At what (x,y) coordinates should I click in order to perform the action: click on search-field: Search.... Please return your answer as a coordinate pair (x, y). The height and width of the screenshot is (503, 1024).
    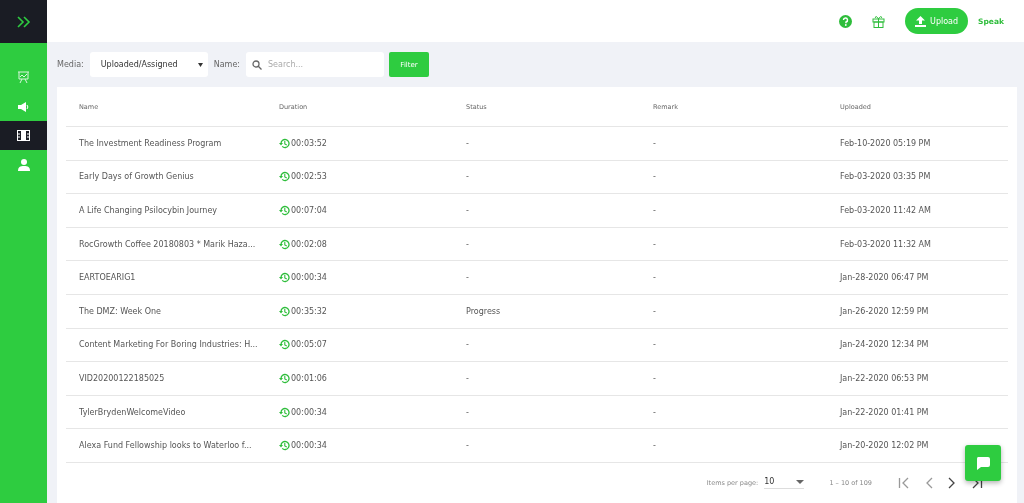
    Looking at the image, I should click on (315, 65).